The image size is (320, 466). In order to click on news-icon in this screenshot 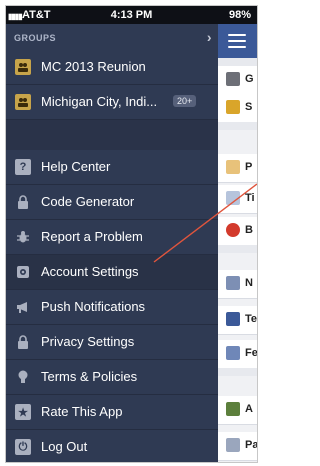, I will do `click(233, 283)`.